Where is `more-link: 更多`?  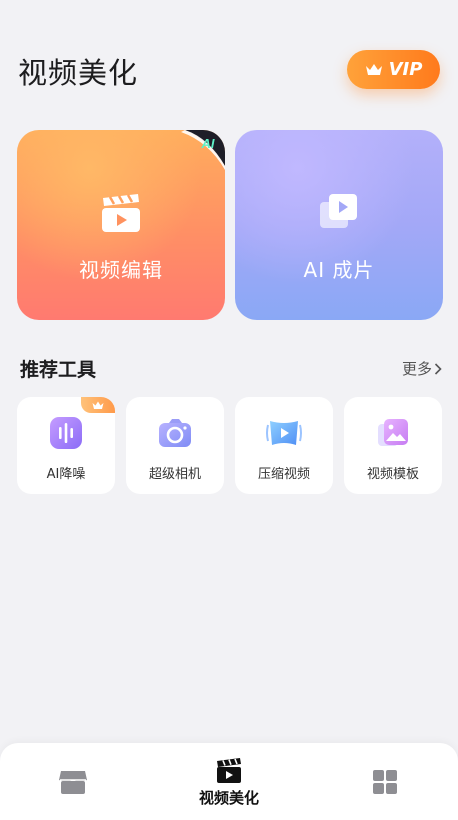 more-link: 更多 is located at coordinates (422, 368).